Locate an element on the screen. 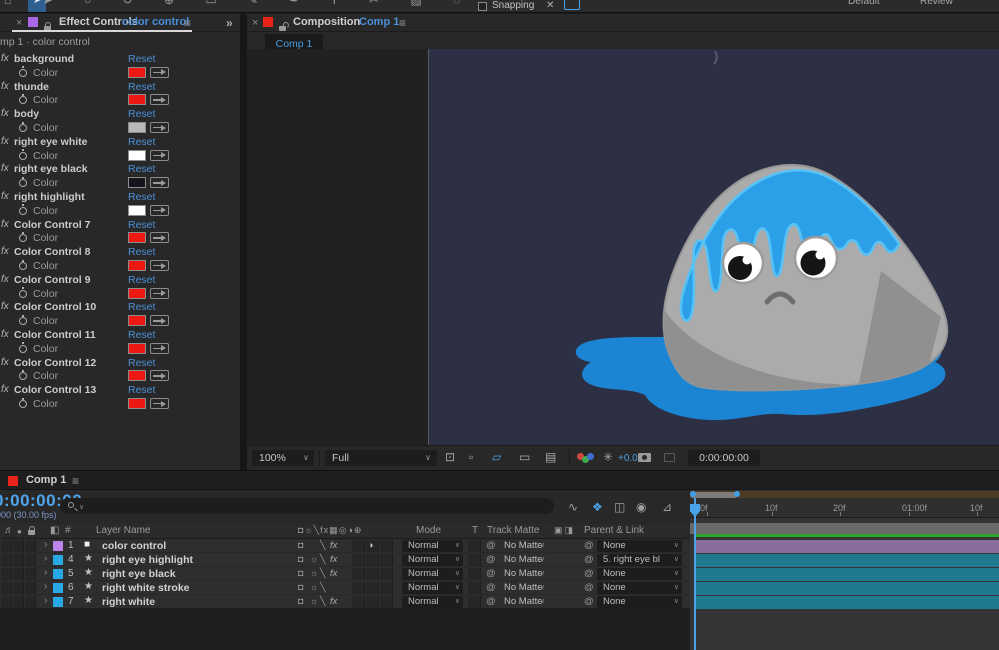 The height and width of the screenshot is (650, 999). navigator-start-handle is located at coordinates (693, 494).